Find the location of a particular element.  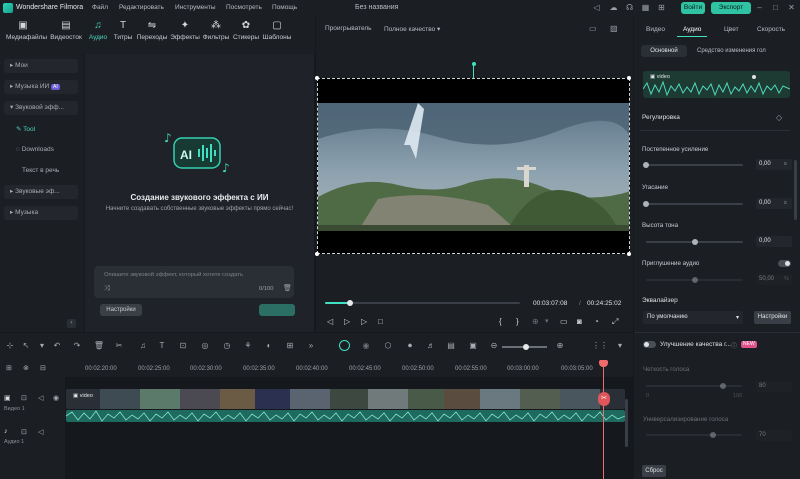

tab-stock-video: ▤ Видеосток is located at coordinates (66, 30).